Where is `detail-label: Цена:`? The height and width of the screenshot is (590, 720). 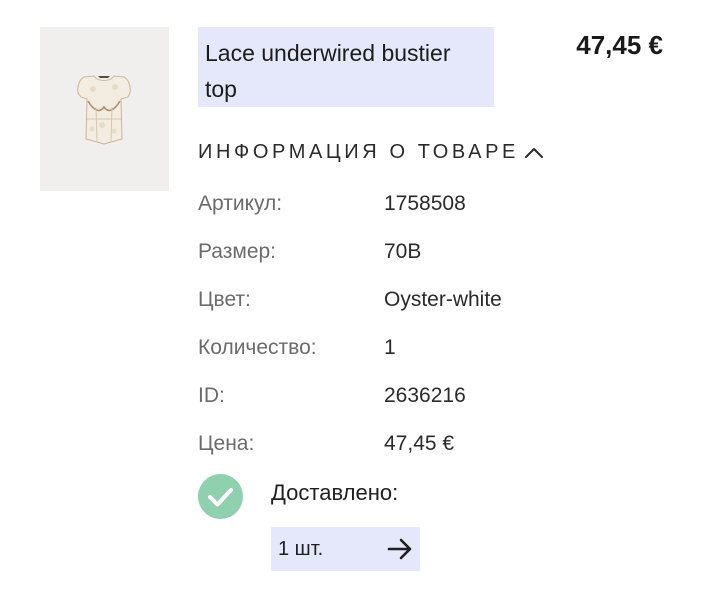
detail-label: Цена: is located at coordinates (226, 443).